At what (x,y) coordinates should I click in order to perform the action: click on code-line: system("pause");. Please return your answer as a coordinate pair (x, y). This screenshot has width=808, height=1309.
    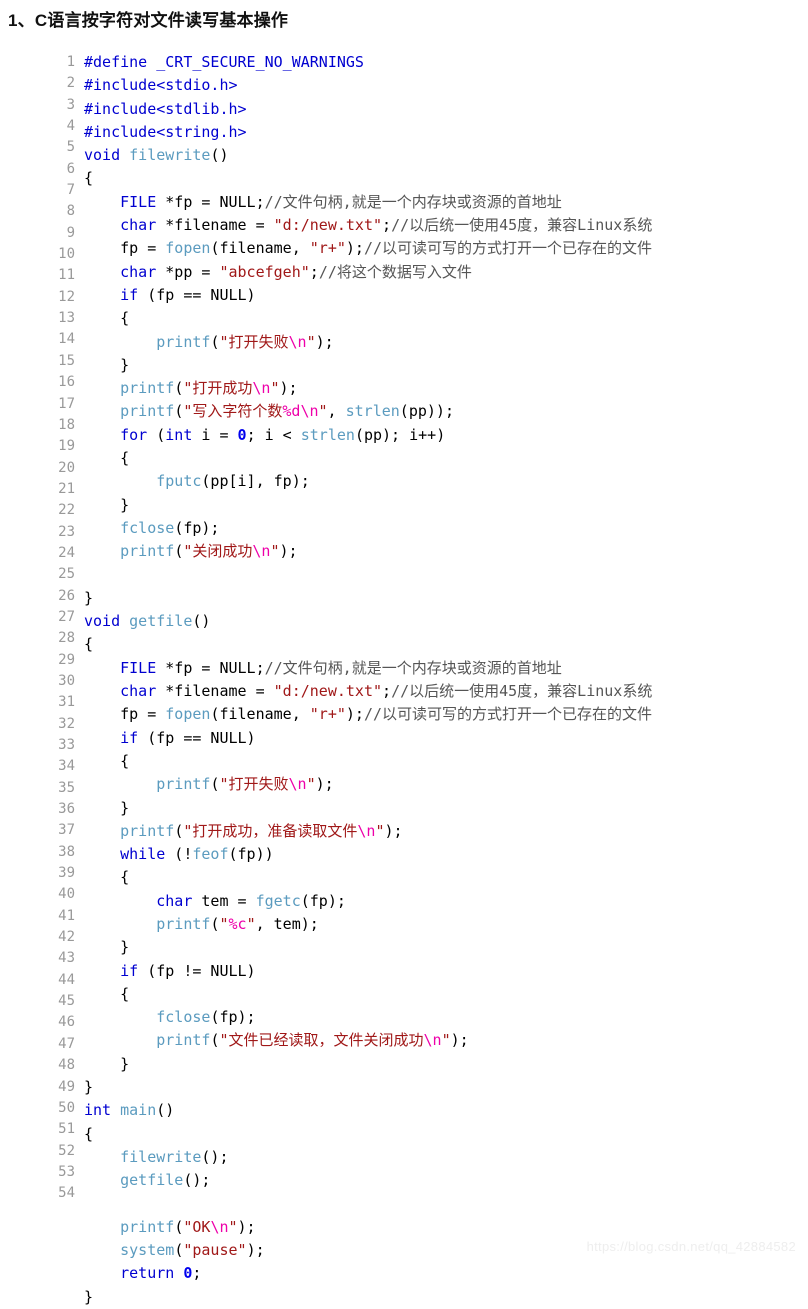
    Looking at the image, I should click on (368, 1250).